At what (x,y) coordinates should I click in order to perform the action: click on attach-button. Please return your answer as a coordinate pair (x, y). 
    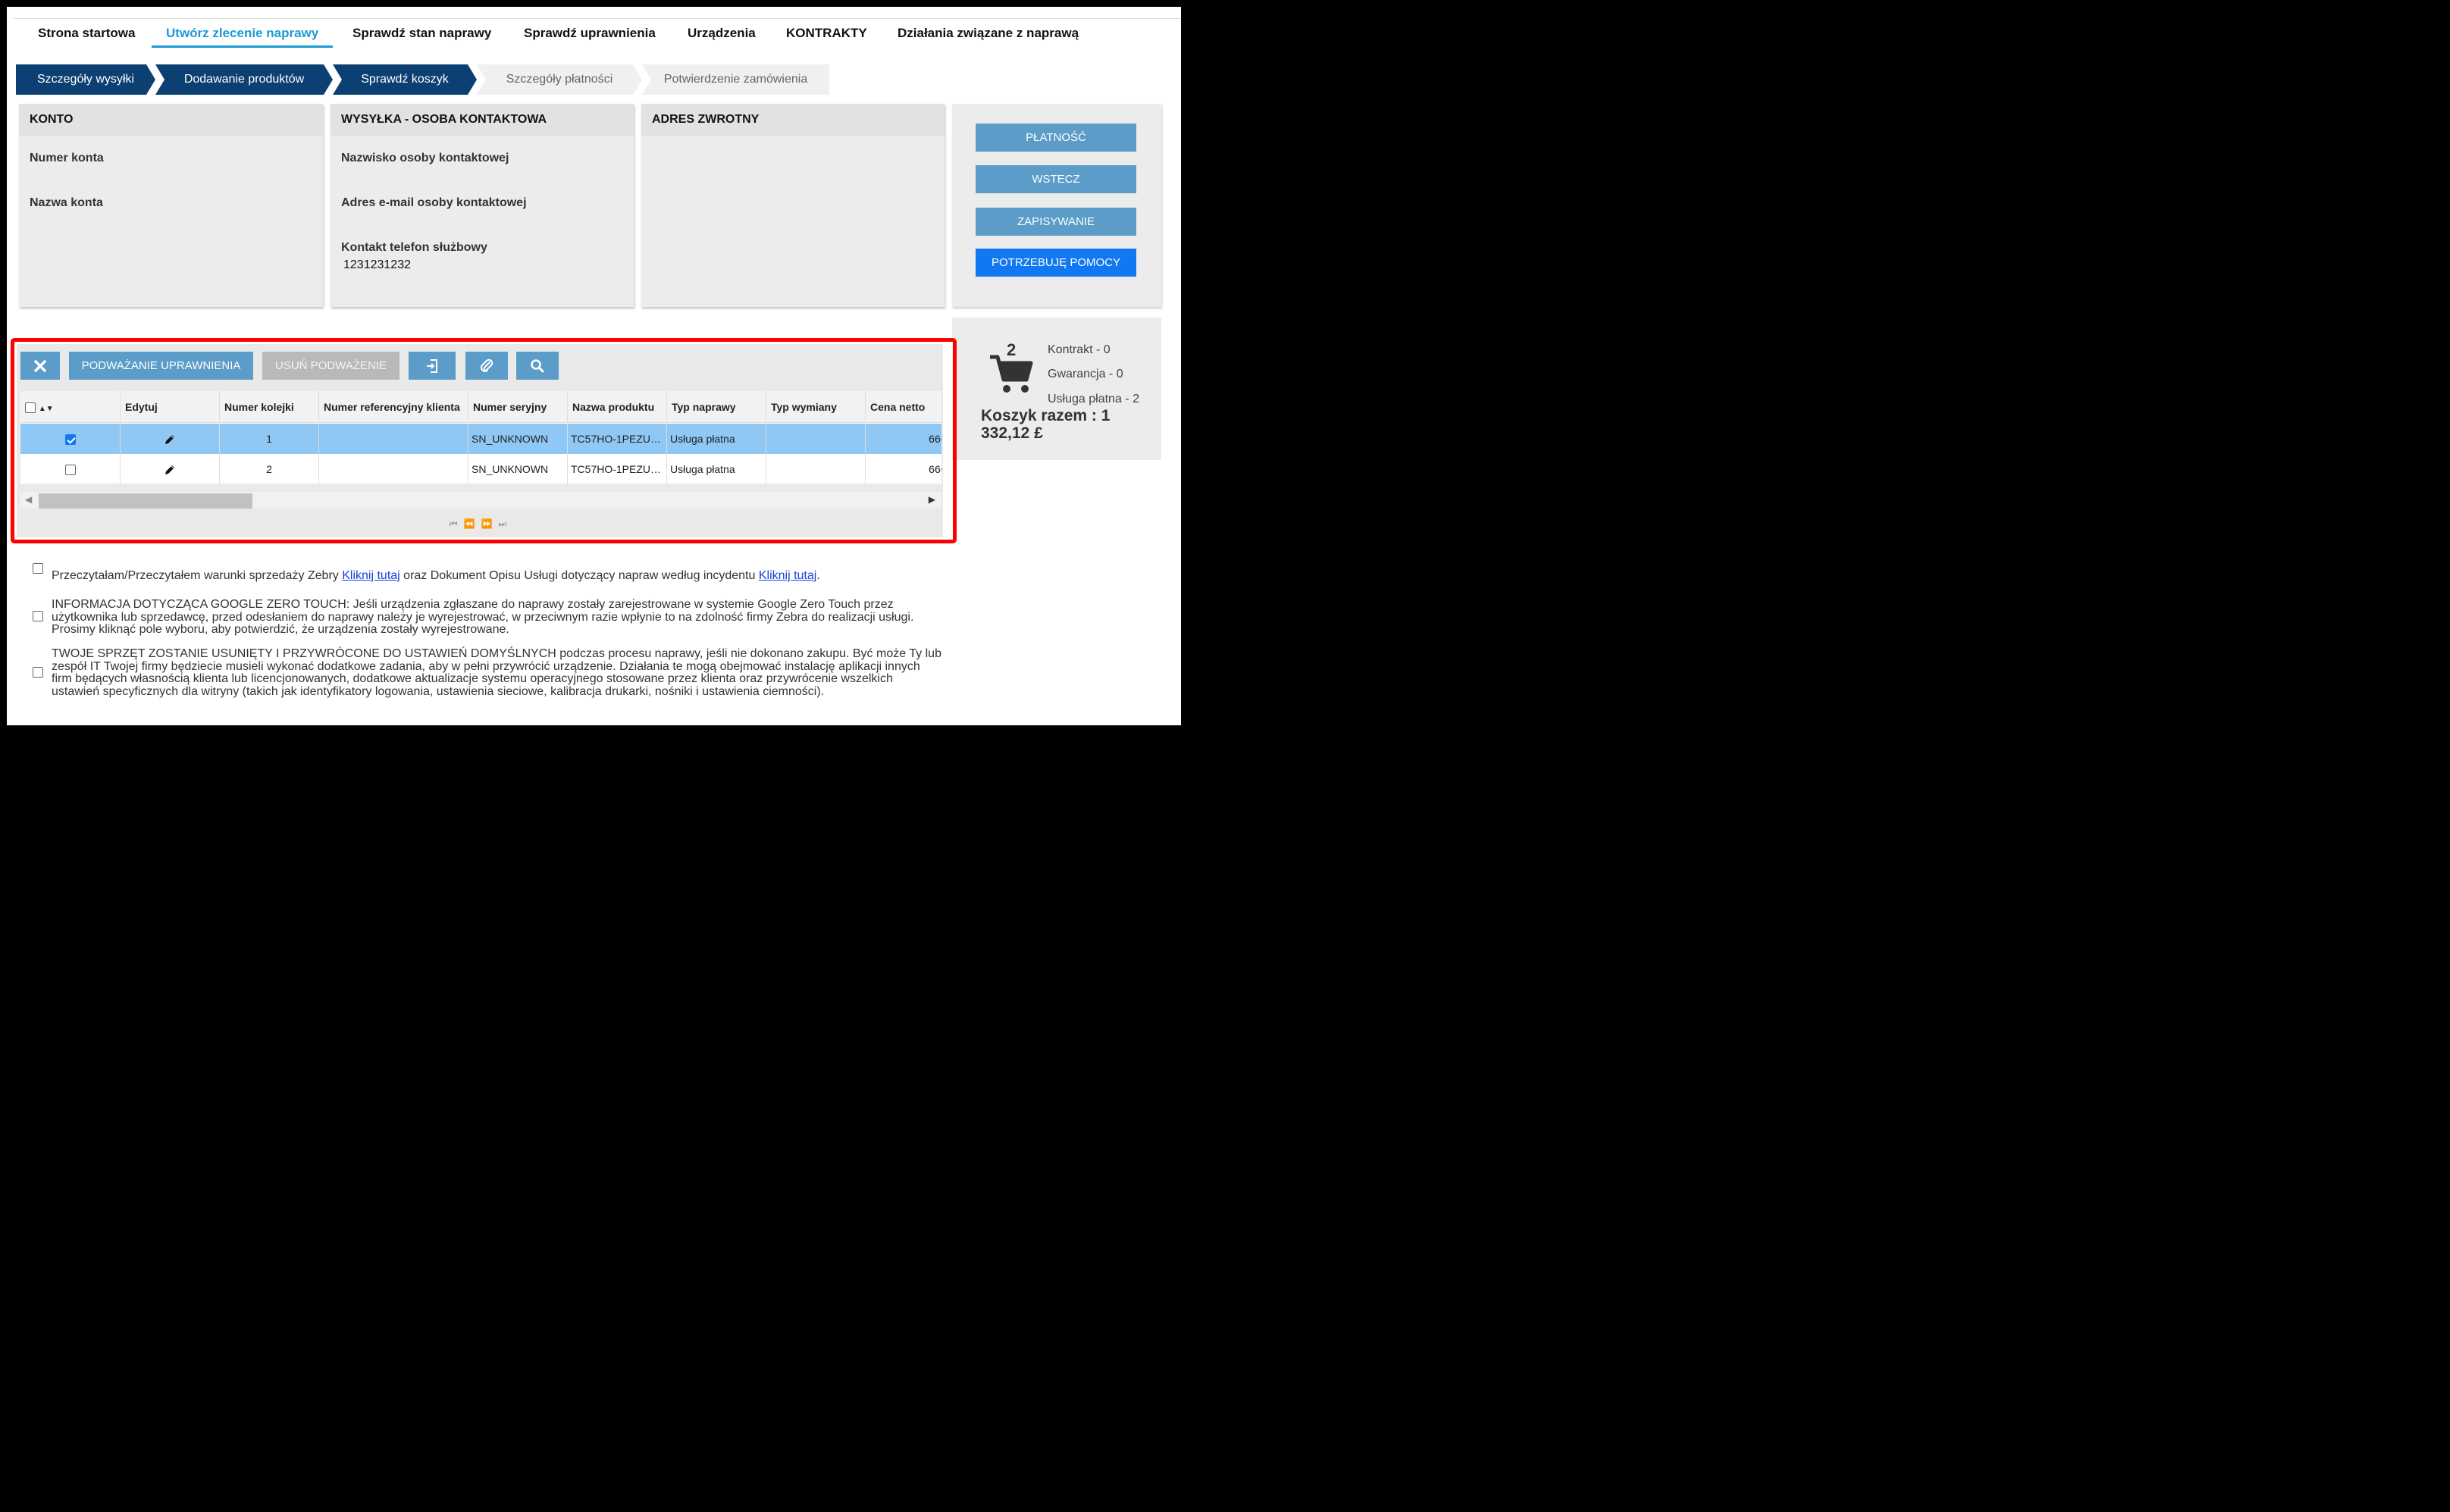
    Looking at the image, I should click on (486, 366).